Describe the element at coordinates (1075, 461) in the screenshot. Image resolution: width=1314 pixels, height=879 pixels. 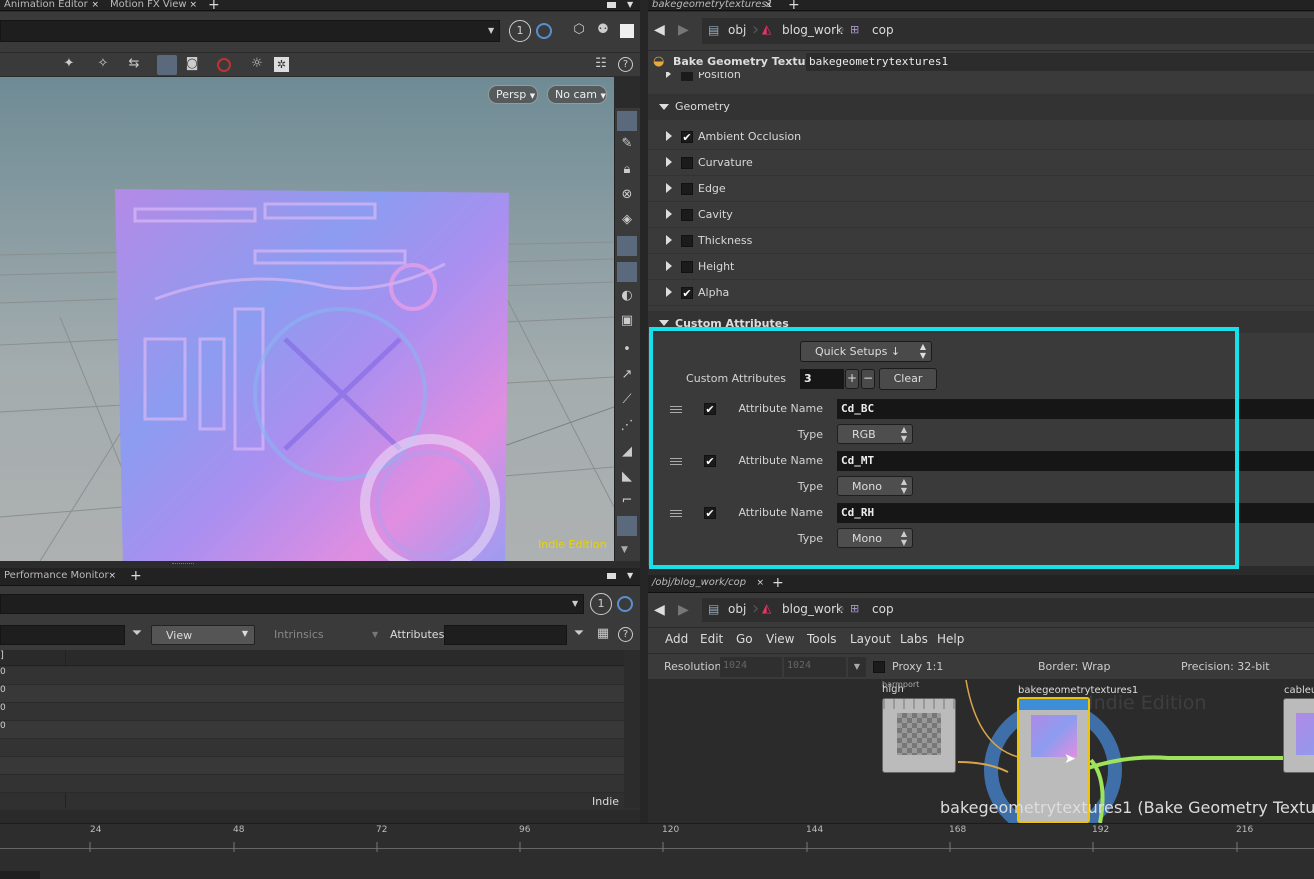
I see `attribute-name-field: Cd_MT` at that location.